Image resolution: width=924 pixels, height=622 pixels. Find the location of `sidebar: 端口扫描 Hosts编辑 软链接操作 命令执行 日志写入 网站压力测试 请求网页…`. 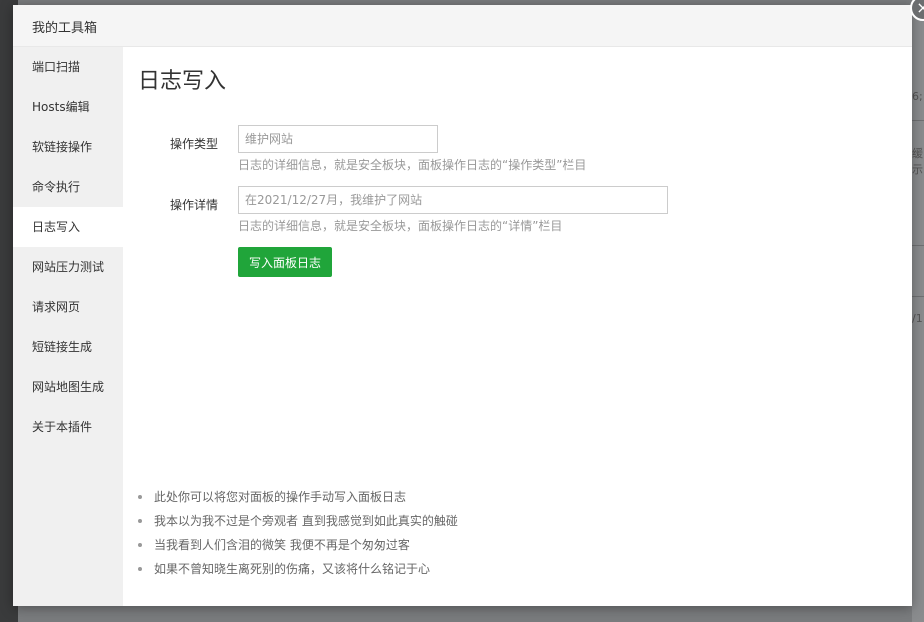

sidebar: 端口扫描 Hosts编辑 软链接操作 命令执行 日志写入 网站压力测试 请求网页… is located at coordinates (68, 326).